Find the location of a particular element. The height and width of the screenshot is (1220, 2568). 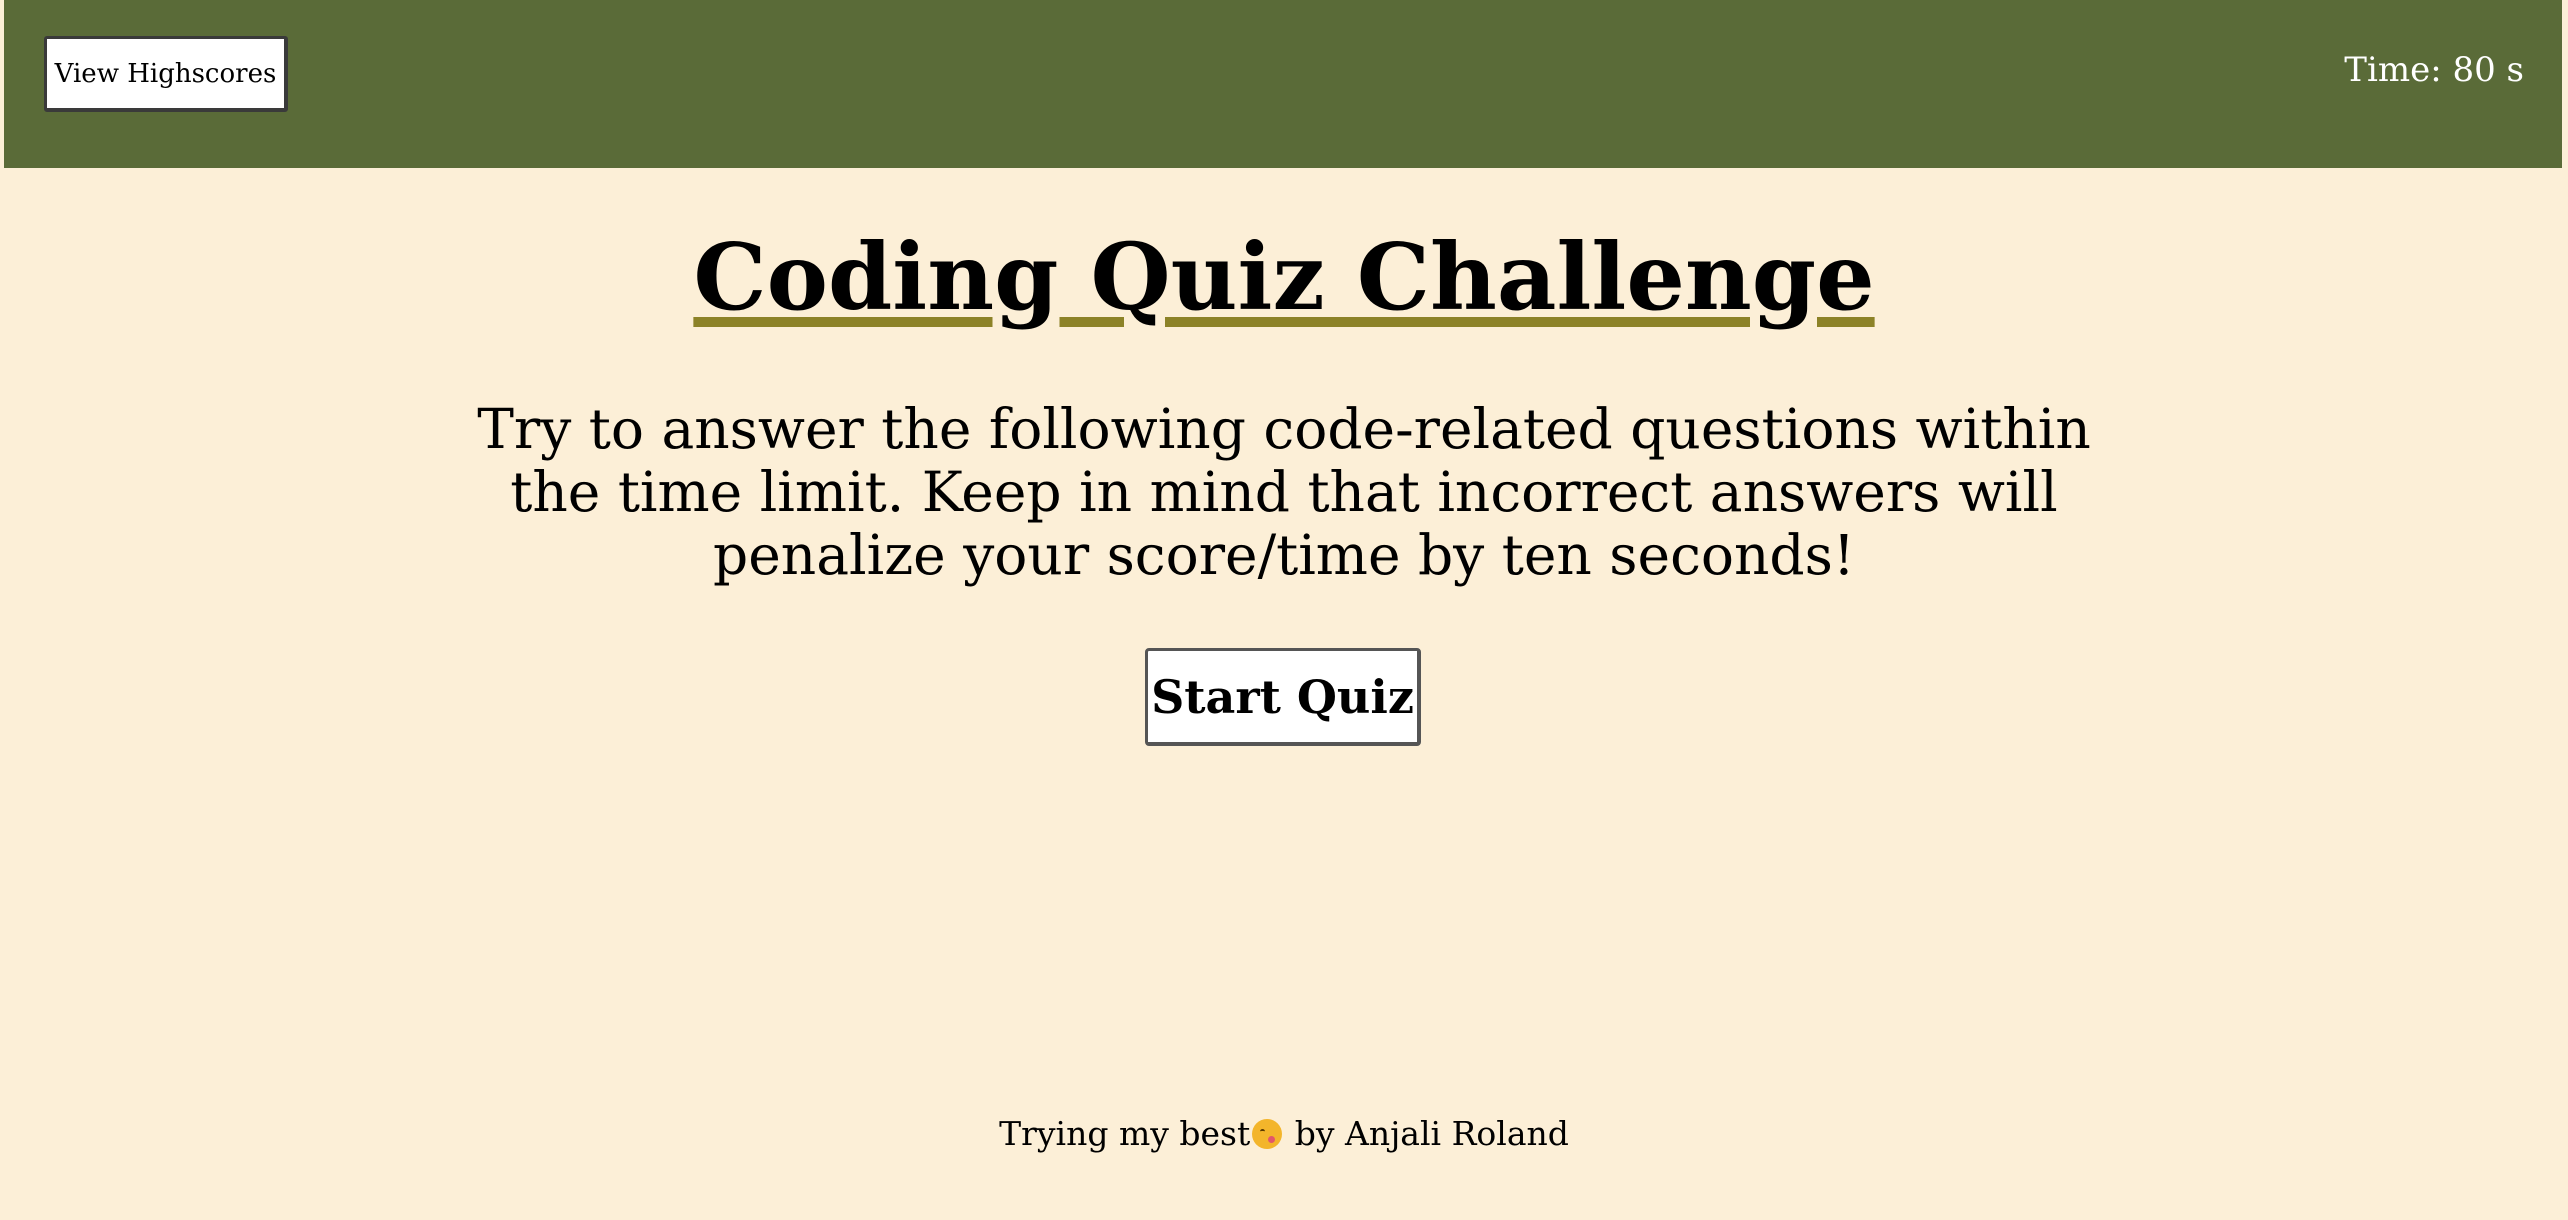

start-quiz-button: Start Quiz is located at coordinates (1283, 697).